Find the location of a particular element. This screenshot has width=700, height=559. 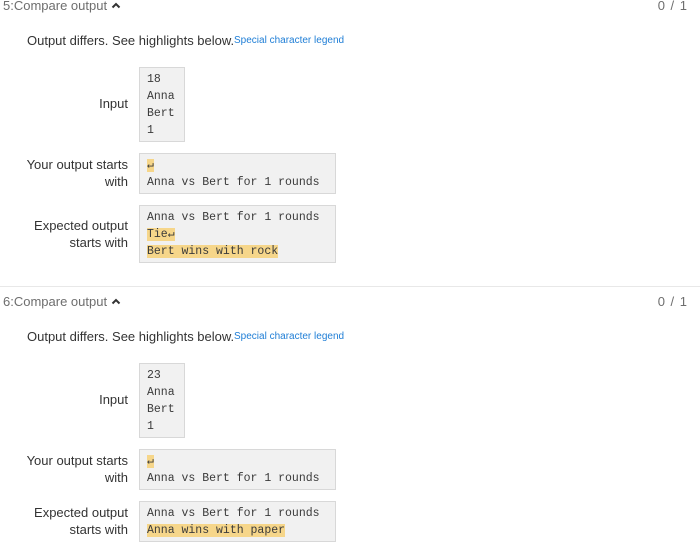

test-title-label: 5:Compare output is located at coordinates (55, 6).